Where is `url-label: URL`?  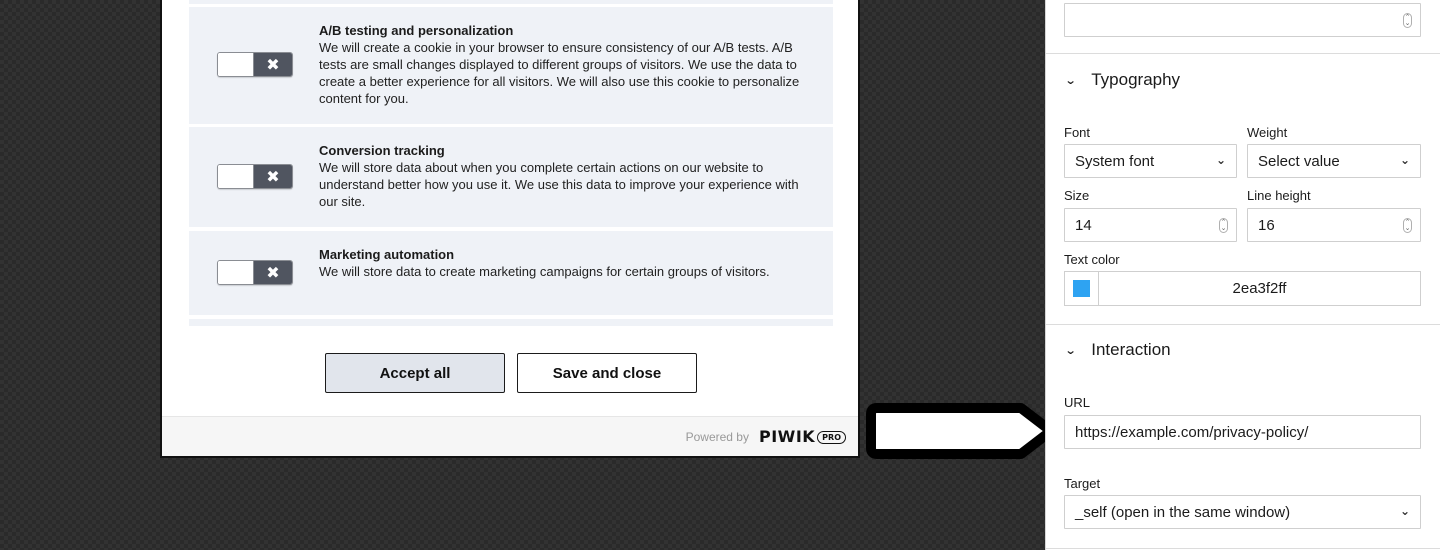 url-label: URL is located at coordinates (1077, 402).